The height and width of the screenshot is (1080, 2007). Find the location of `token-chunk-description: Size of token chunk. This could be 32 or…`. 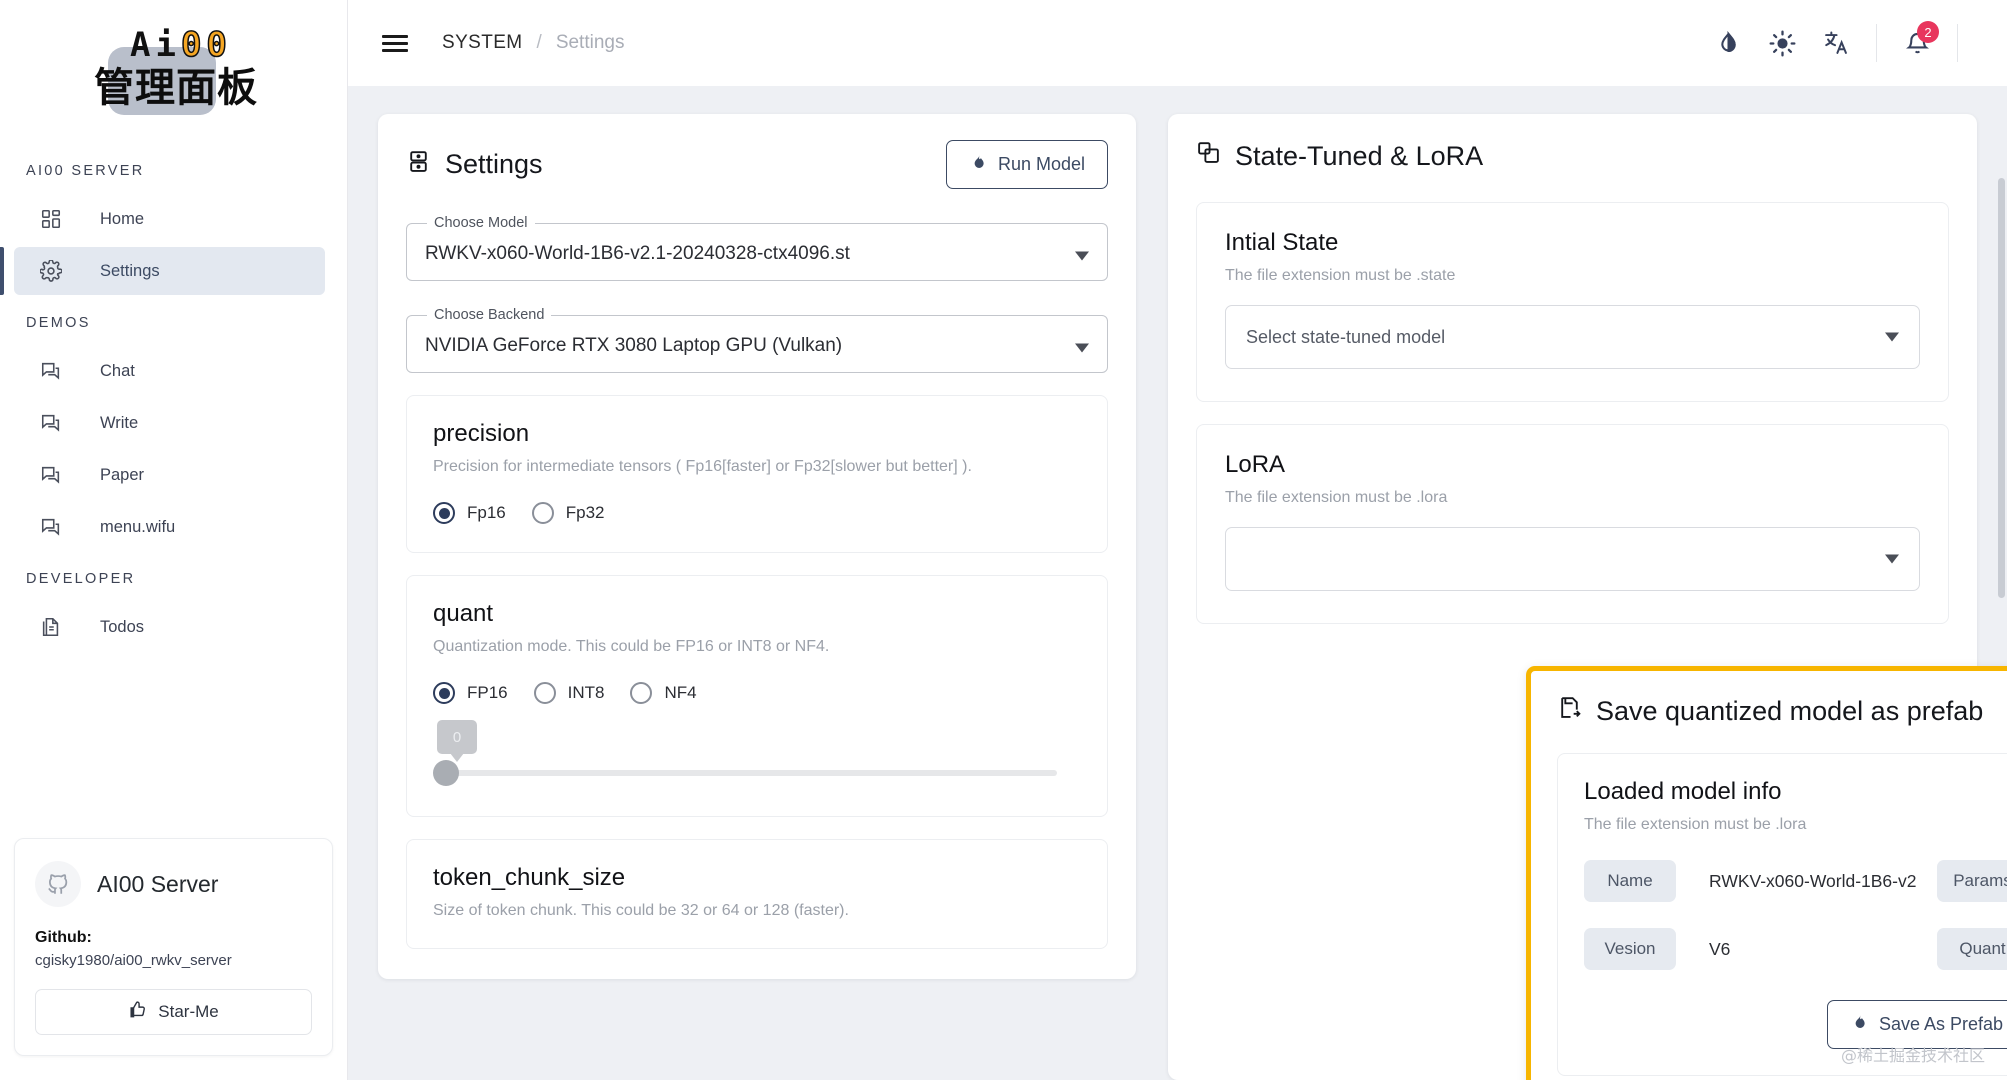

token-chunk-description: Size of token chunk. This could be 32 or… is located at coordinates (641, 910).